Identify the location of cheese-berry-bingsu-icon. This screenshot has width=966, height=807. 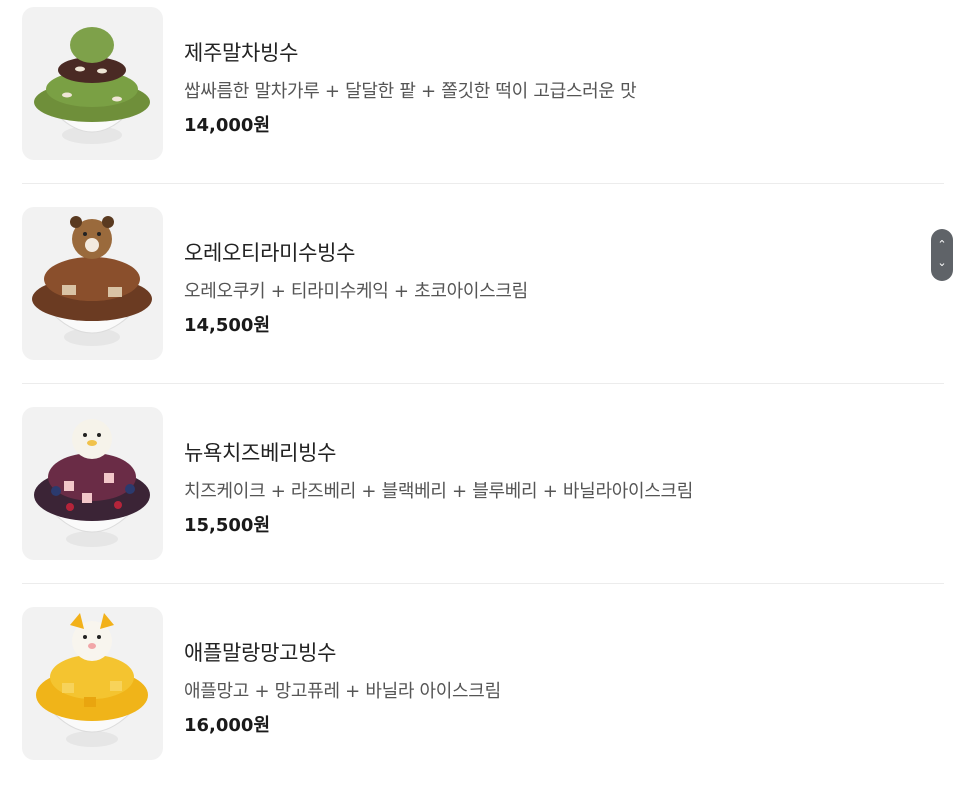
(92, 483).